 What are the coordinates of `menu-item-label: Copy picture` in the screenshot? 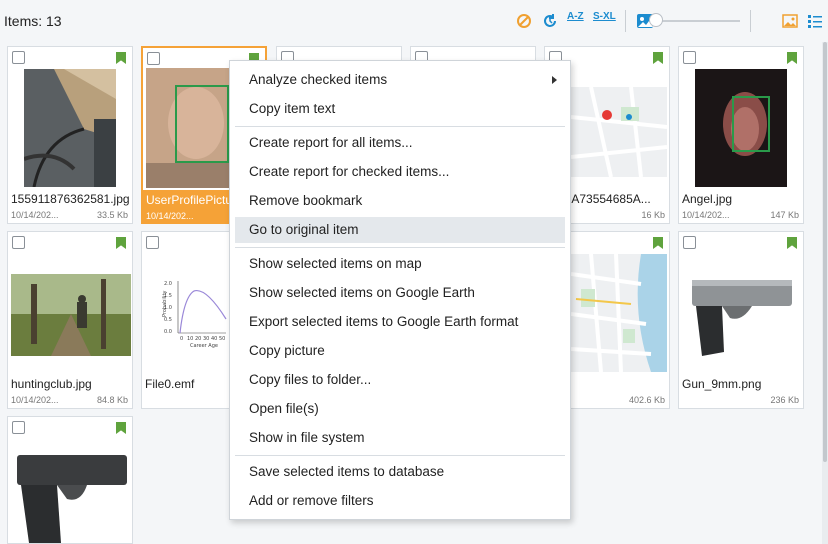 It's located at (287, 350).